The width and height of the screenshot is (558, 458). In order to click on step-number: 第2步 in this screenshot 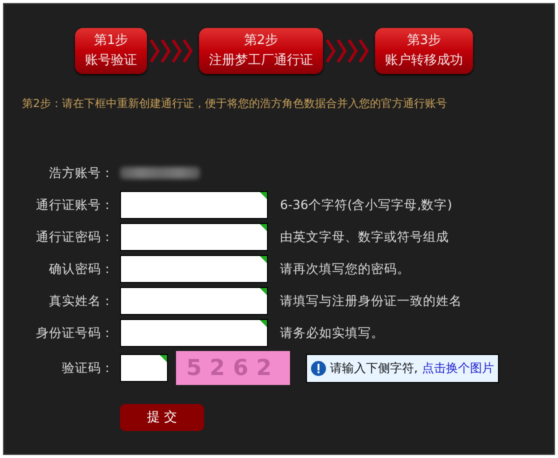, I will do `click(261, 41)`.